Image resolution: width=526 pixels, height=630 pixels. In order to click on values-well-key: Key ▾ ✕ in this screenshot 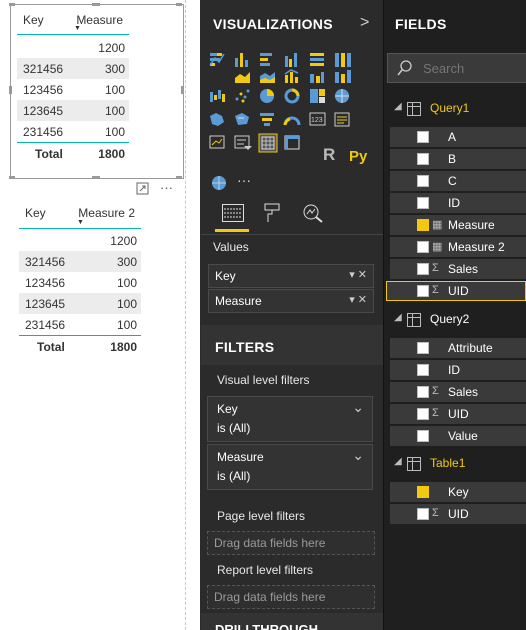, I will do `click(291, 276)`.